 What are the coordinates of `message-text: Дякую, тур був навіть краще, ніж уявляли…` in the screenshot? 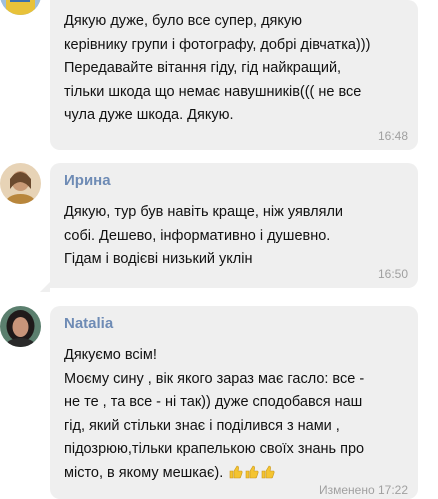 It's located at (204, 235).